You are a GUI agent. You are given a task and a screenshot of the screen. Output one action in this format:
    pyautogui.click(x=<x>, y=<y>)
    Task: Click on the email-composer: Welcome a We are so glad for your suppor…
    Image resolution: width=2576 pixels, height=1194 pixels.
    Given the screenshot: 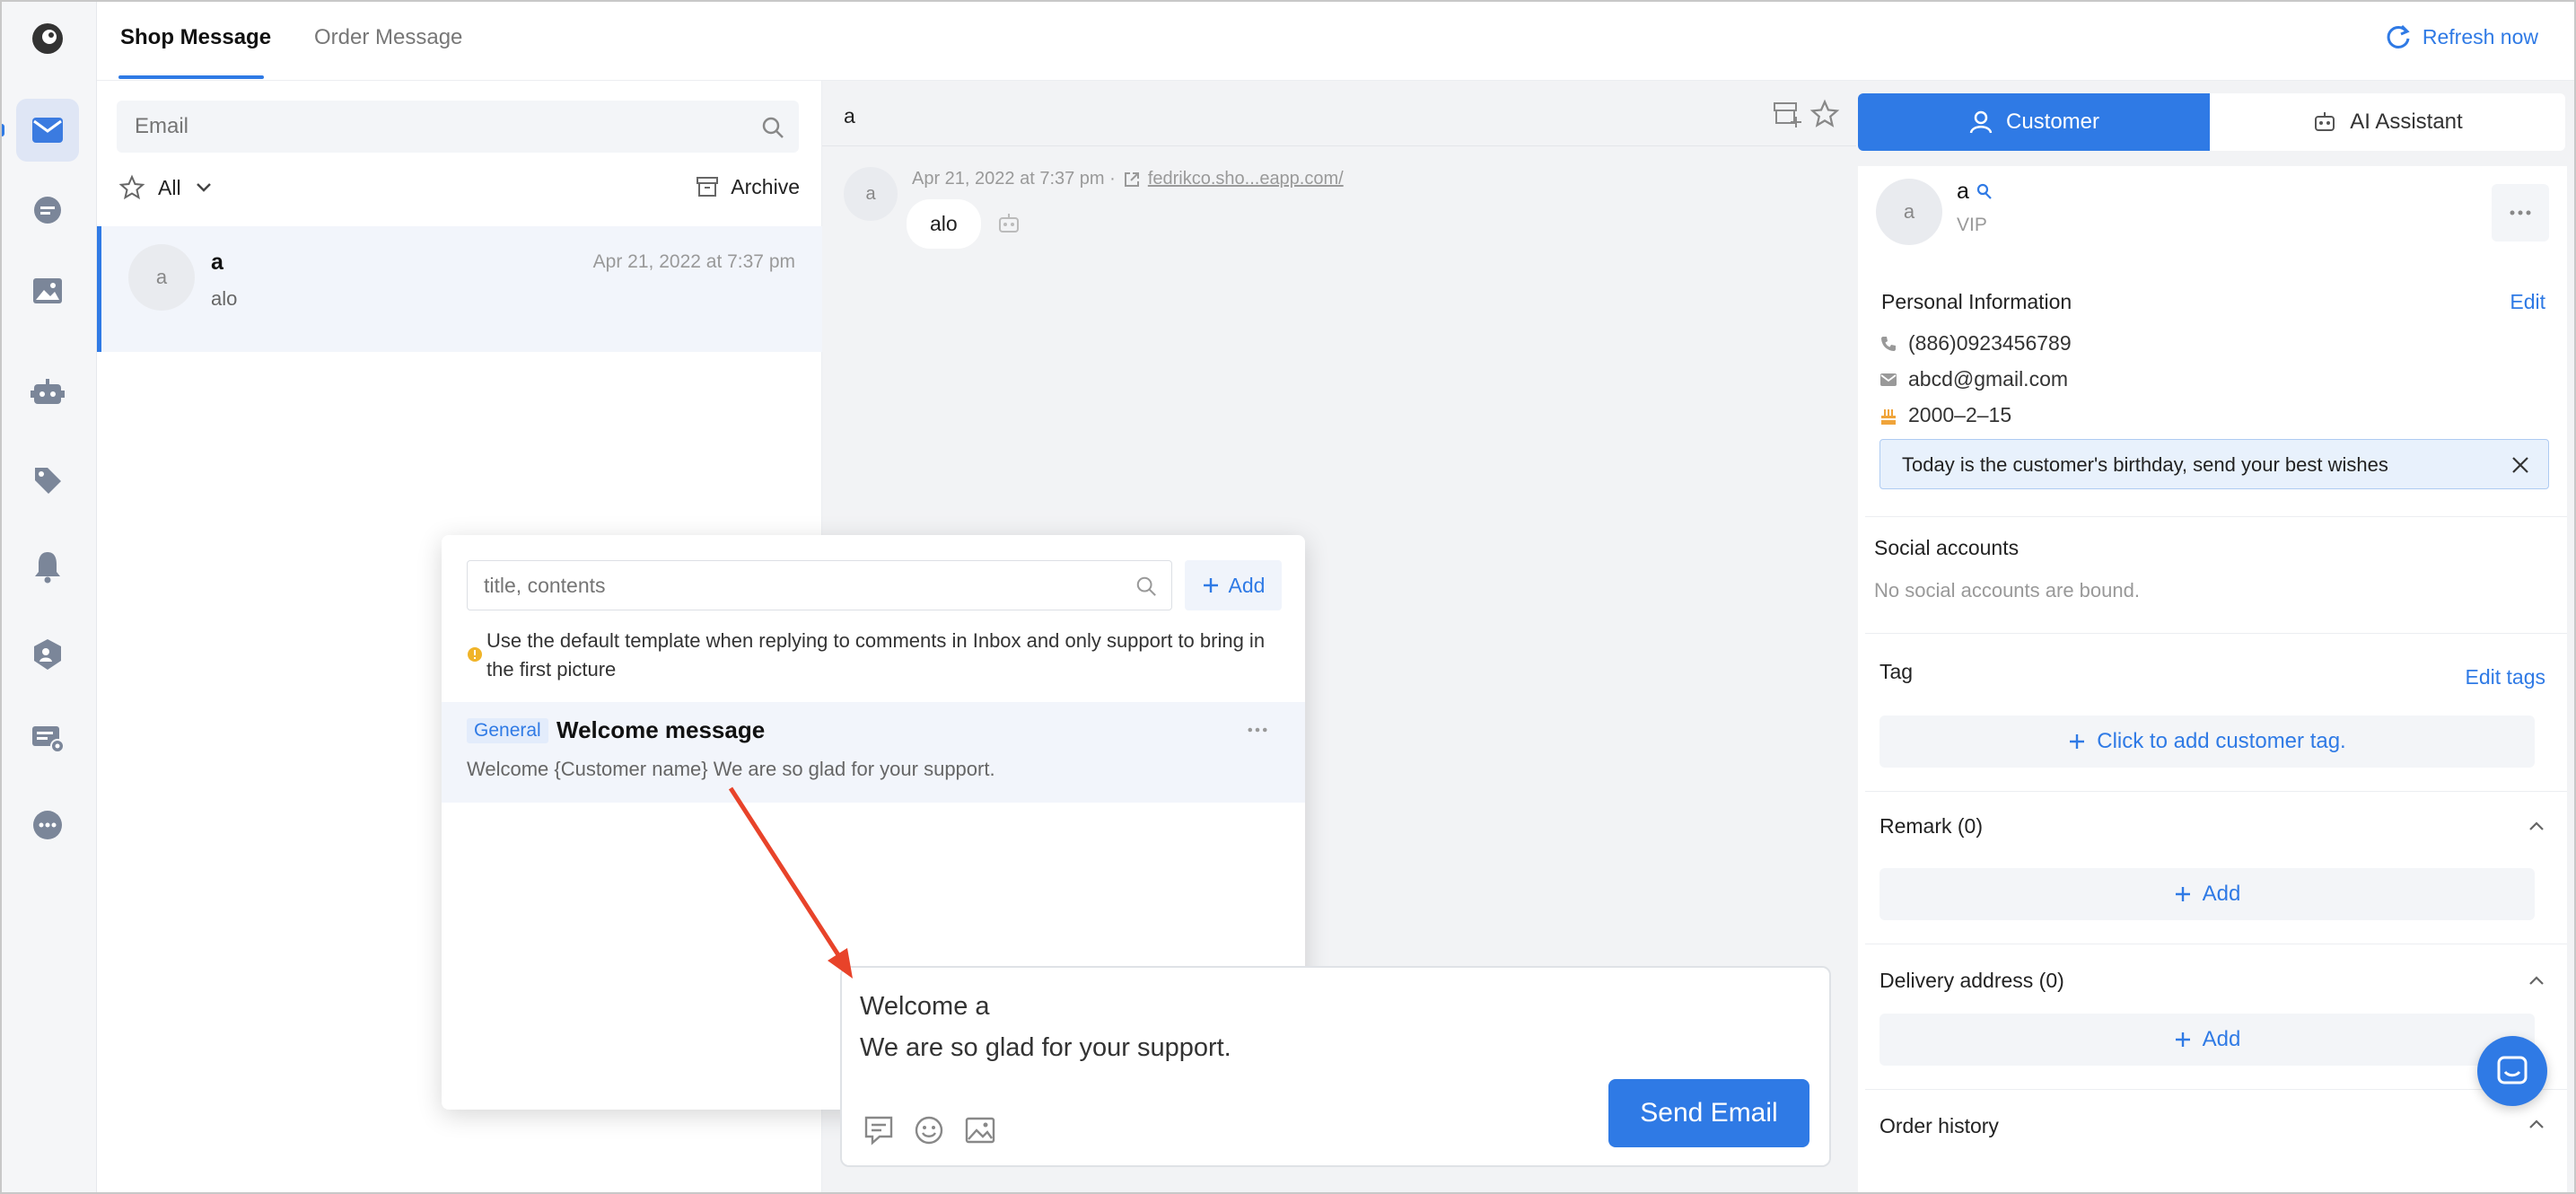 What is the action you would take?
    pyautogui.click(x=1335, y=1066)
    